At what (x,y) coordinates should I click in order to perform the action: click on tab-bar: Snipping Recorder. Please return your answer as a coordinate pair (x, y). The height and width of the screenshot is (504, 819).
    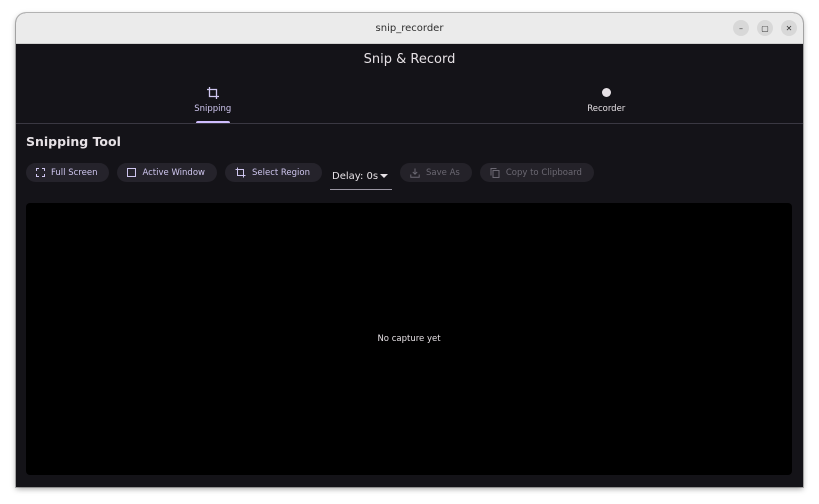
    Looking at the image, I should click on (409, 99).